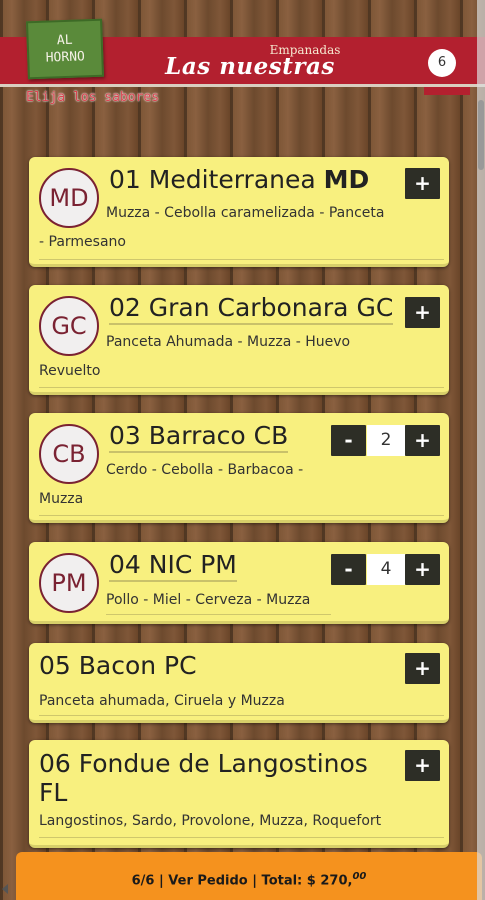 The image size is (485, 900). What do you see at coordinates (346, 179) in the screenshot?
I see `product-code: MD` at bounding box center [346, 179].